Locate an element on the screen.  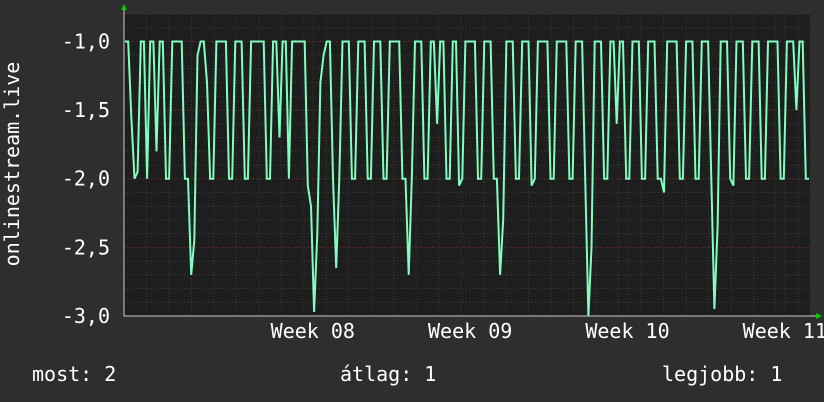
legend-average: átlag: 1 is located at coordinates (388, 374).